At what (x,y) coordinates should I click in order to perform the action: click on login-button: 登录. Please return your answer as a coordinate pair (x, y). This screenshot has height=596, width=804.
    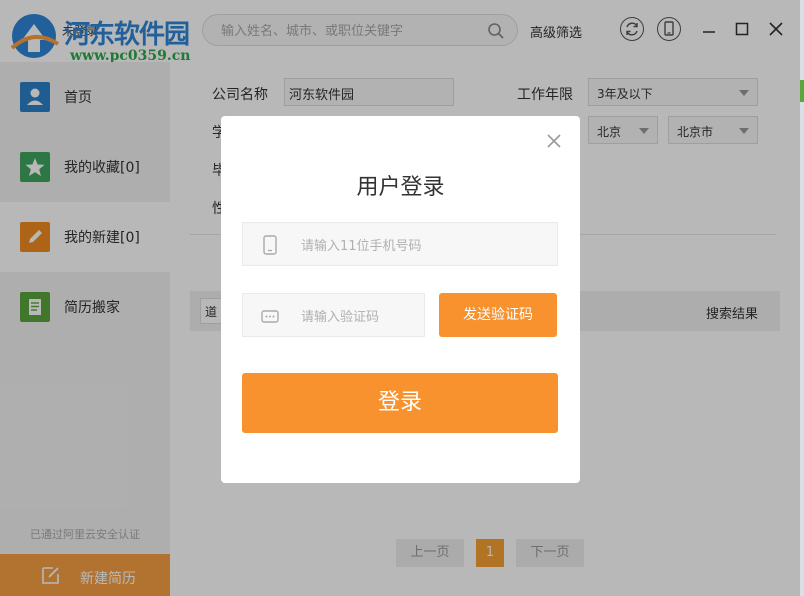
    Looking at the image, I should click on (400, 403).